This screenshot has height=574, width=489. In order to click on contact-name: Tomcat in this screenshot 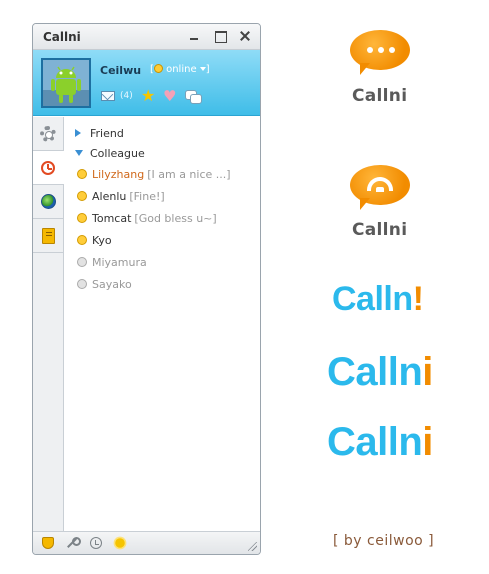, I will do `click(112, 218)`.